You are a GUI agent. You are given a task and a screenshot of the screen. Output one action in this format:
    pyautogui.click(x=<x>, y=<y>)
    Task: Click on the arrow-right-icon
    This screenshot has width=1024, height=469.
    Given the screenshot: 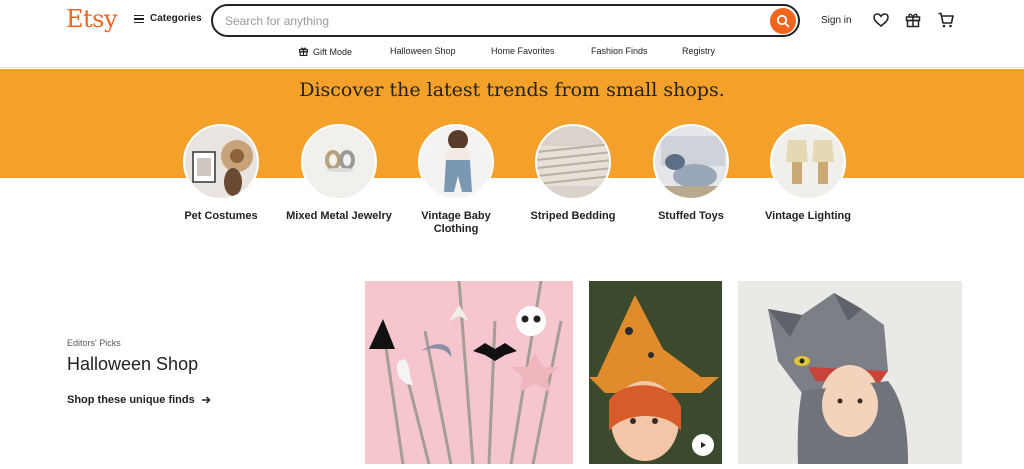 What is the action you would take?
    pyautogui.click(x=206, y=400)
    